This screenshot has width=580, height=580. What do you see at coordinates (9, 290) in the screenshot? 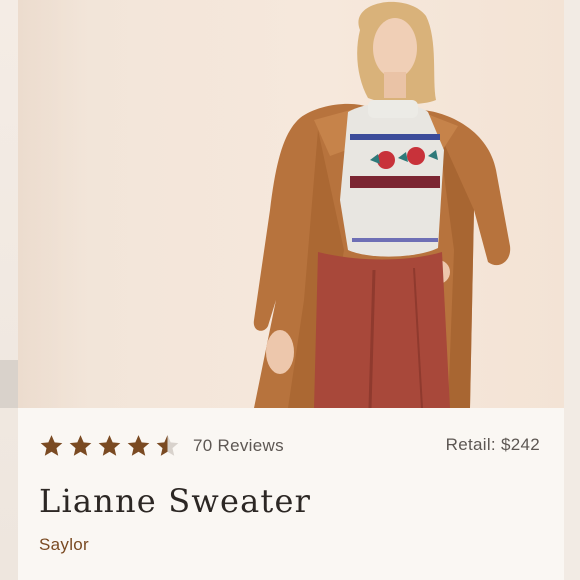
I see `previous-photo-edge` at bounding box center [9, 290].